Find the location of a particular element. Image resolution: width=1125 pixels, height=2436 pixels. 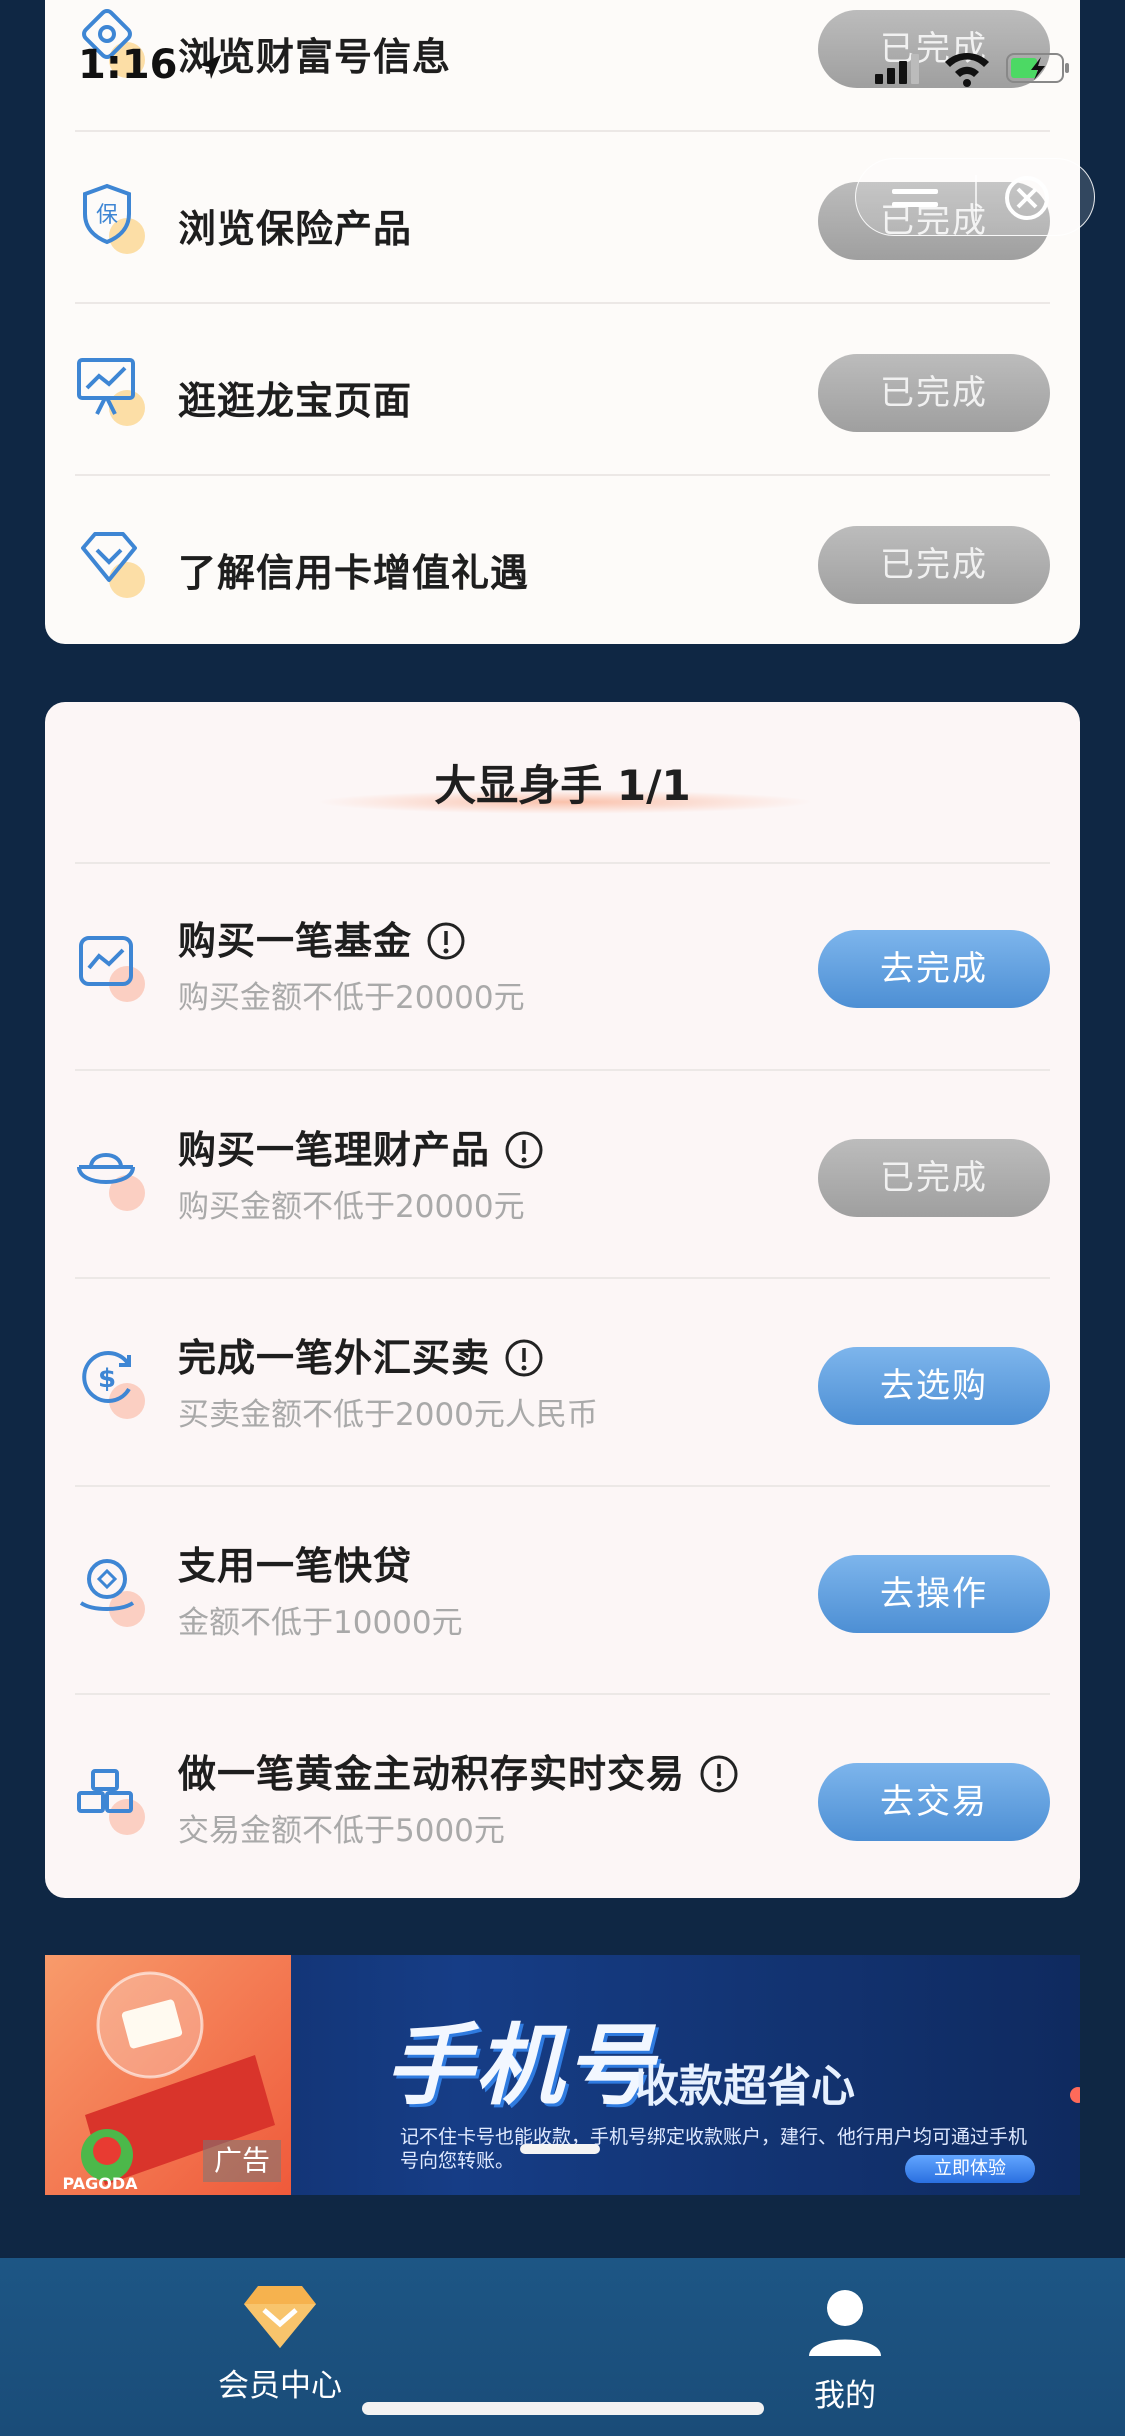

dollar-exchange-icon: $ is located at coordinates (113, 1385).